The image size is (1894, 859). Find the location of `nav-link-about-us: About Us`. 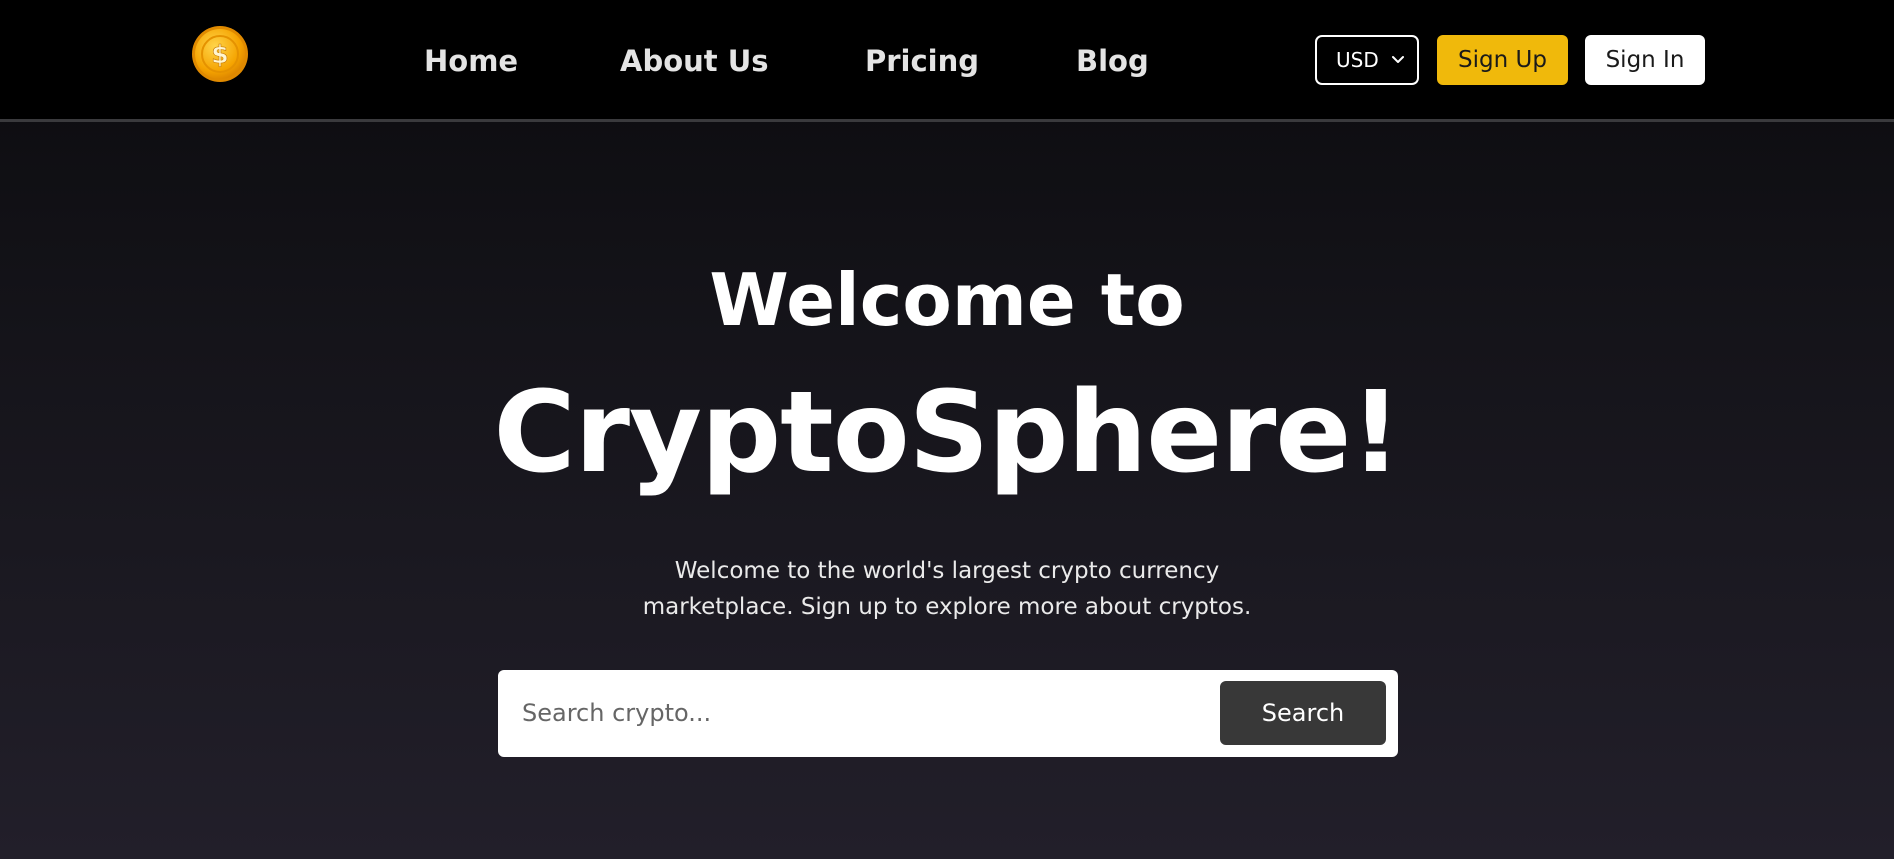

nav-link-about-us: About Us is located at coordinates (694, 61).